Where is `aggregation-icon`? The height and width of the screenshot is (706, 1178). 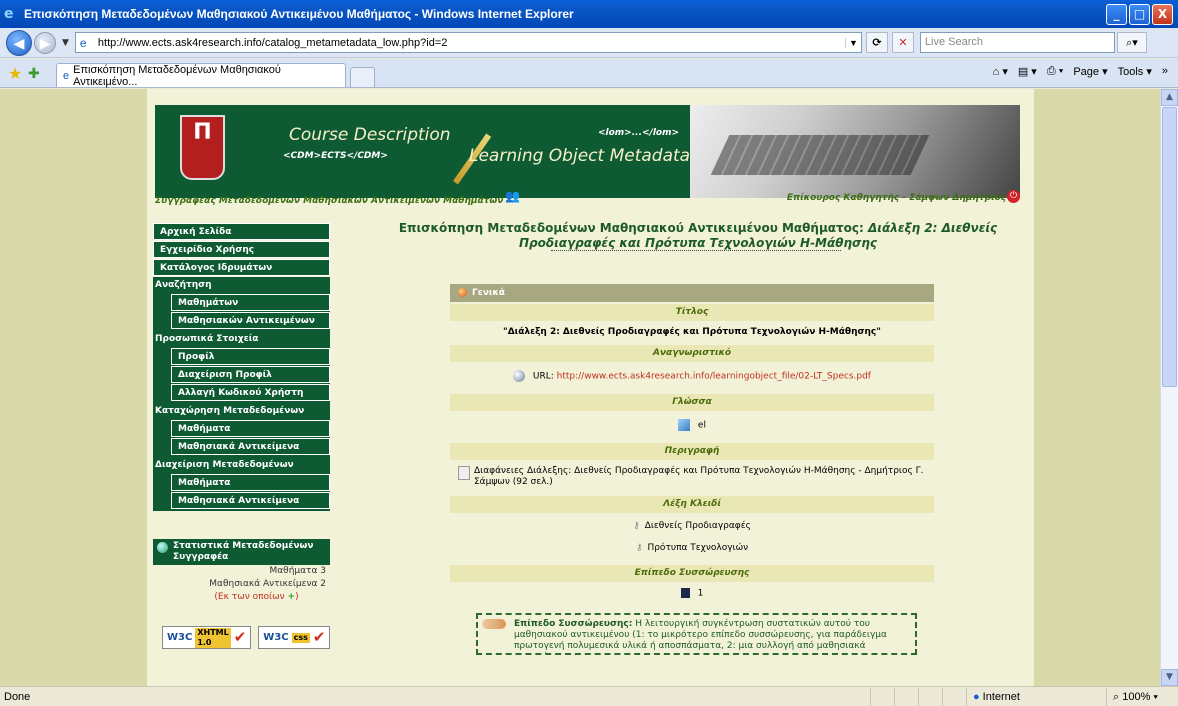 aggregation-icon is located at coordinates (685, 593).